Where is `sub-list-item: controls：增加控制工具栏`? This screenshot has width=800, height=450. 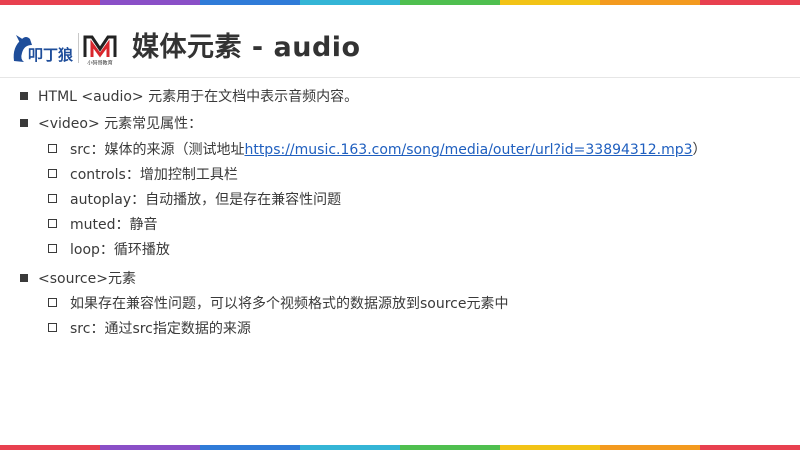 sub-list-item: controls：增加控制工具栏 is located at coordinates (143, 175).